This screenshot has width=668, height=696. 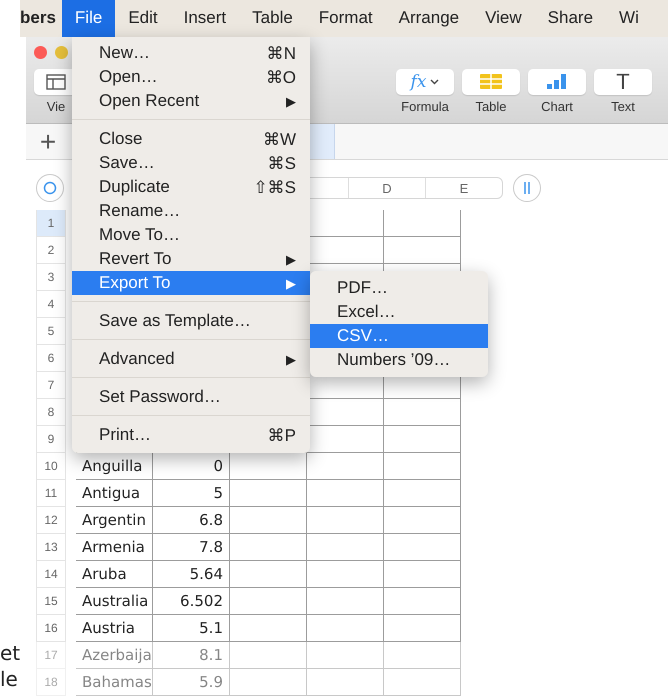 What do you see at coordinates (191, 283) in the screenshot?
I see `menu-item: Export To ▶` at bounding box center [191, 283].